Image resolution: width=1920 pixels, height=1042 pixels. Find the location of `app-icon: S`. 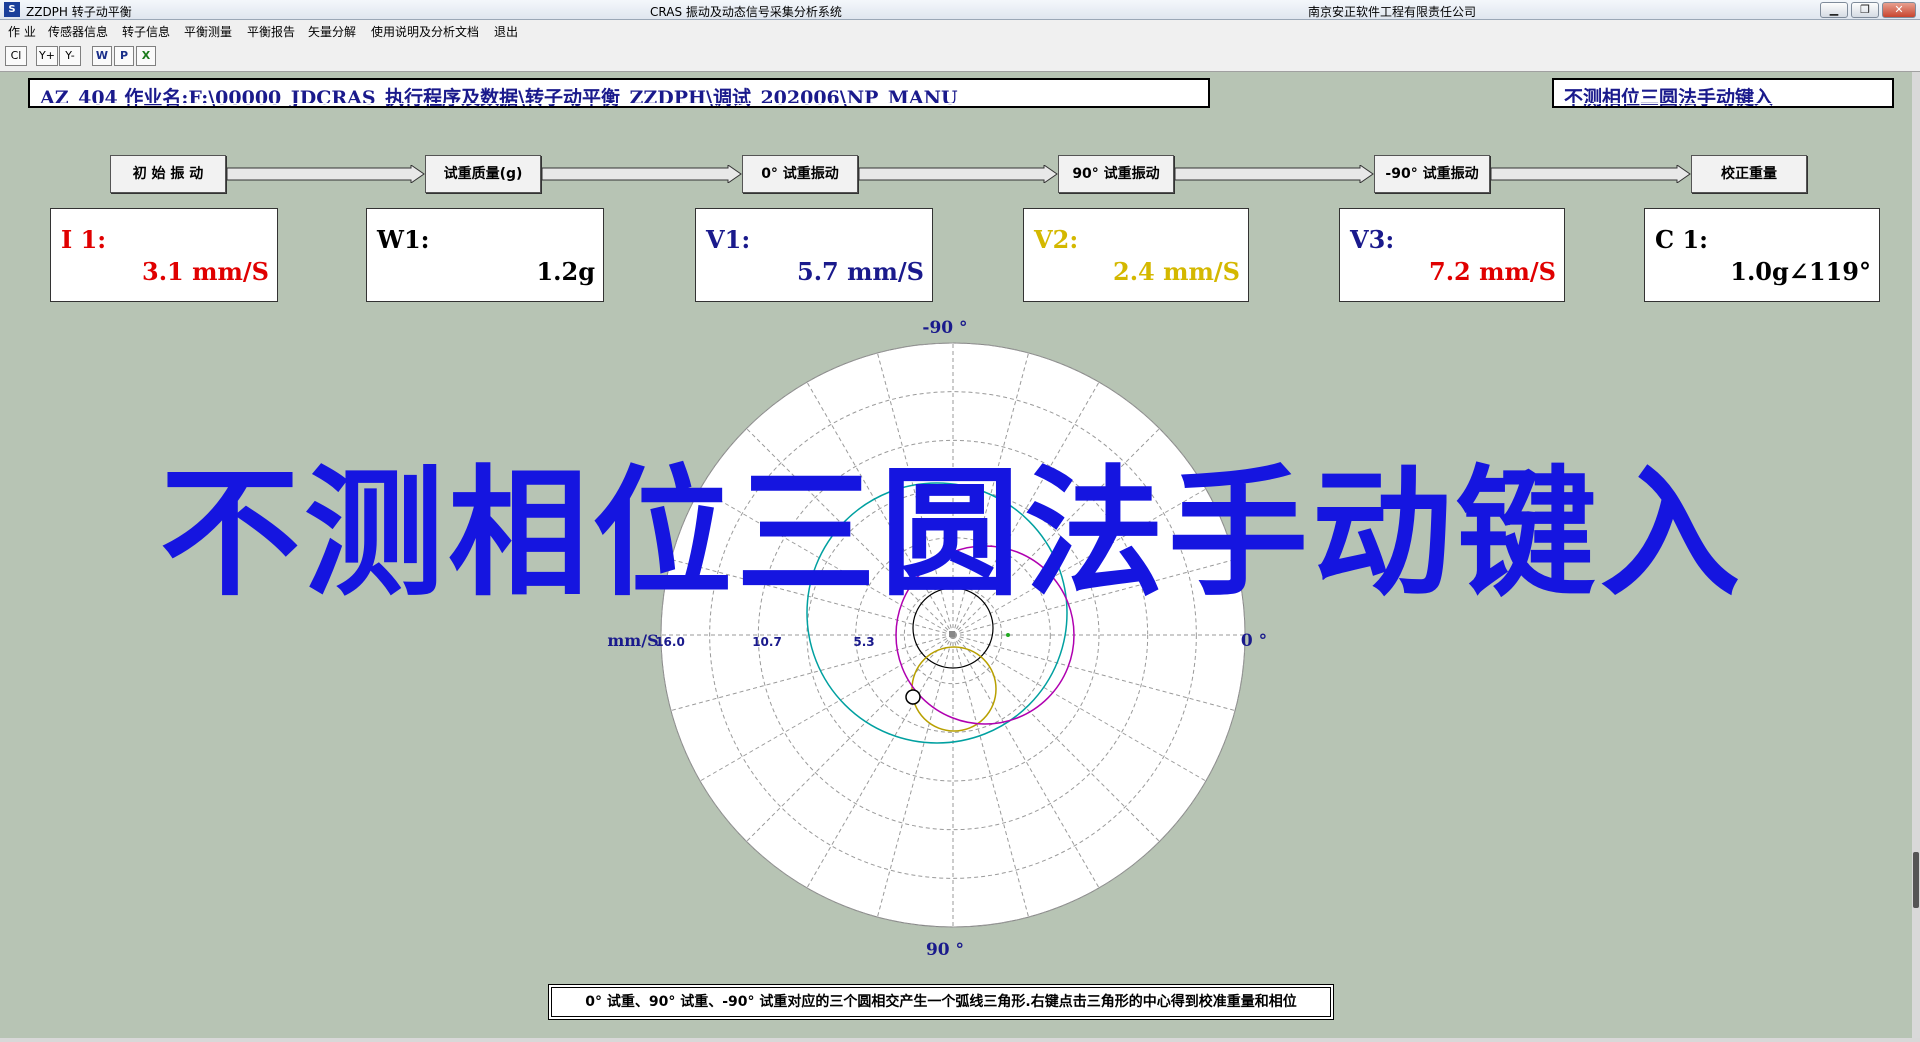

app-icon: S is located at coordinates (12, 9).